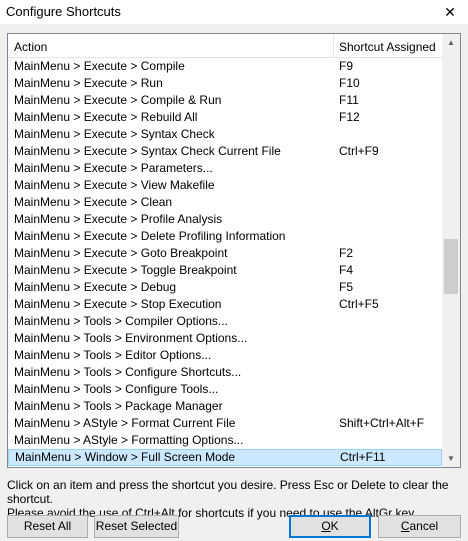  I want to click on action-cell: MainMenu > Execute > Toggle Breakpoint, so click(125, 270).